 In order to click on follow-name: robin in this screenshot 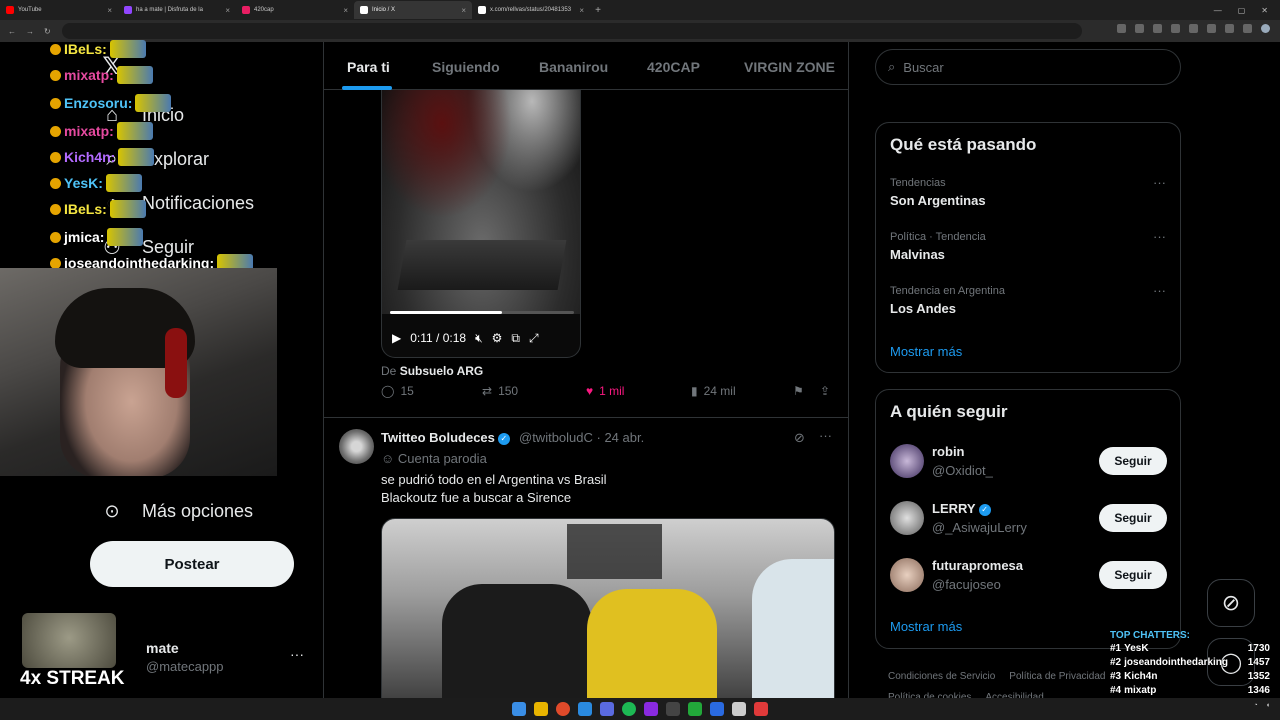, I will do `click(948, 451)`.